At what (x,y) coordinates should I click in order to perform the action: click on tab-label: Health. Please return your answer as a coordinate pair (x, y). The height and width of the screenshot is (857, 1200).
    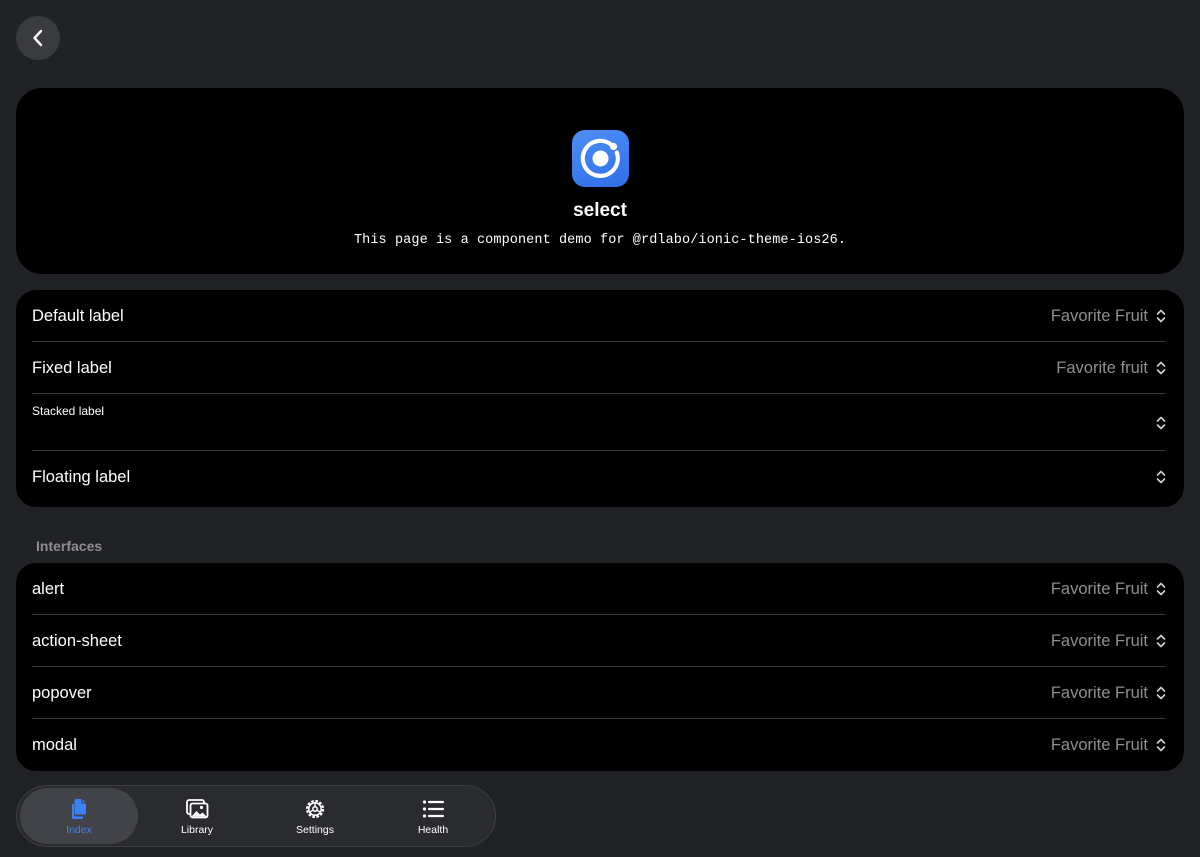
    Looking at the image, I should click on (433, 829).